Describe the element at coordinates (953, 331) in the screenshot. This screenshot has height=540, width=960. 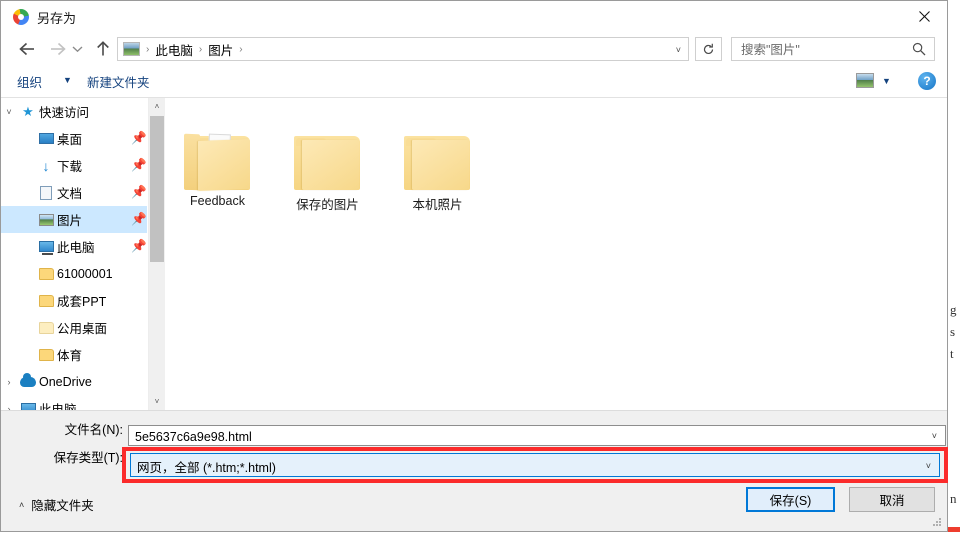
I see `background-text-fragment-2: s` at that location.